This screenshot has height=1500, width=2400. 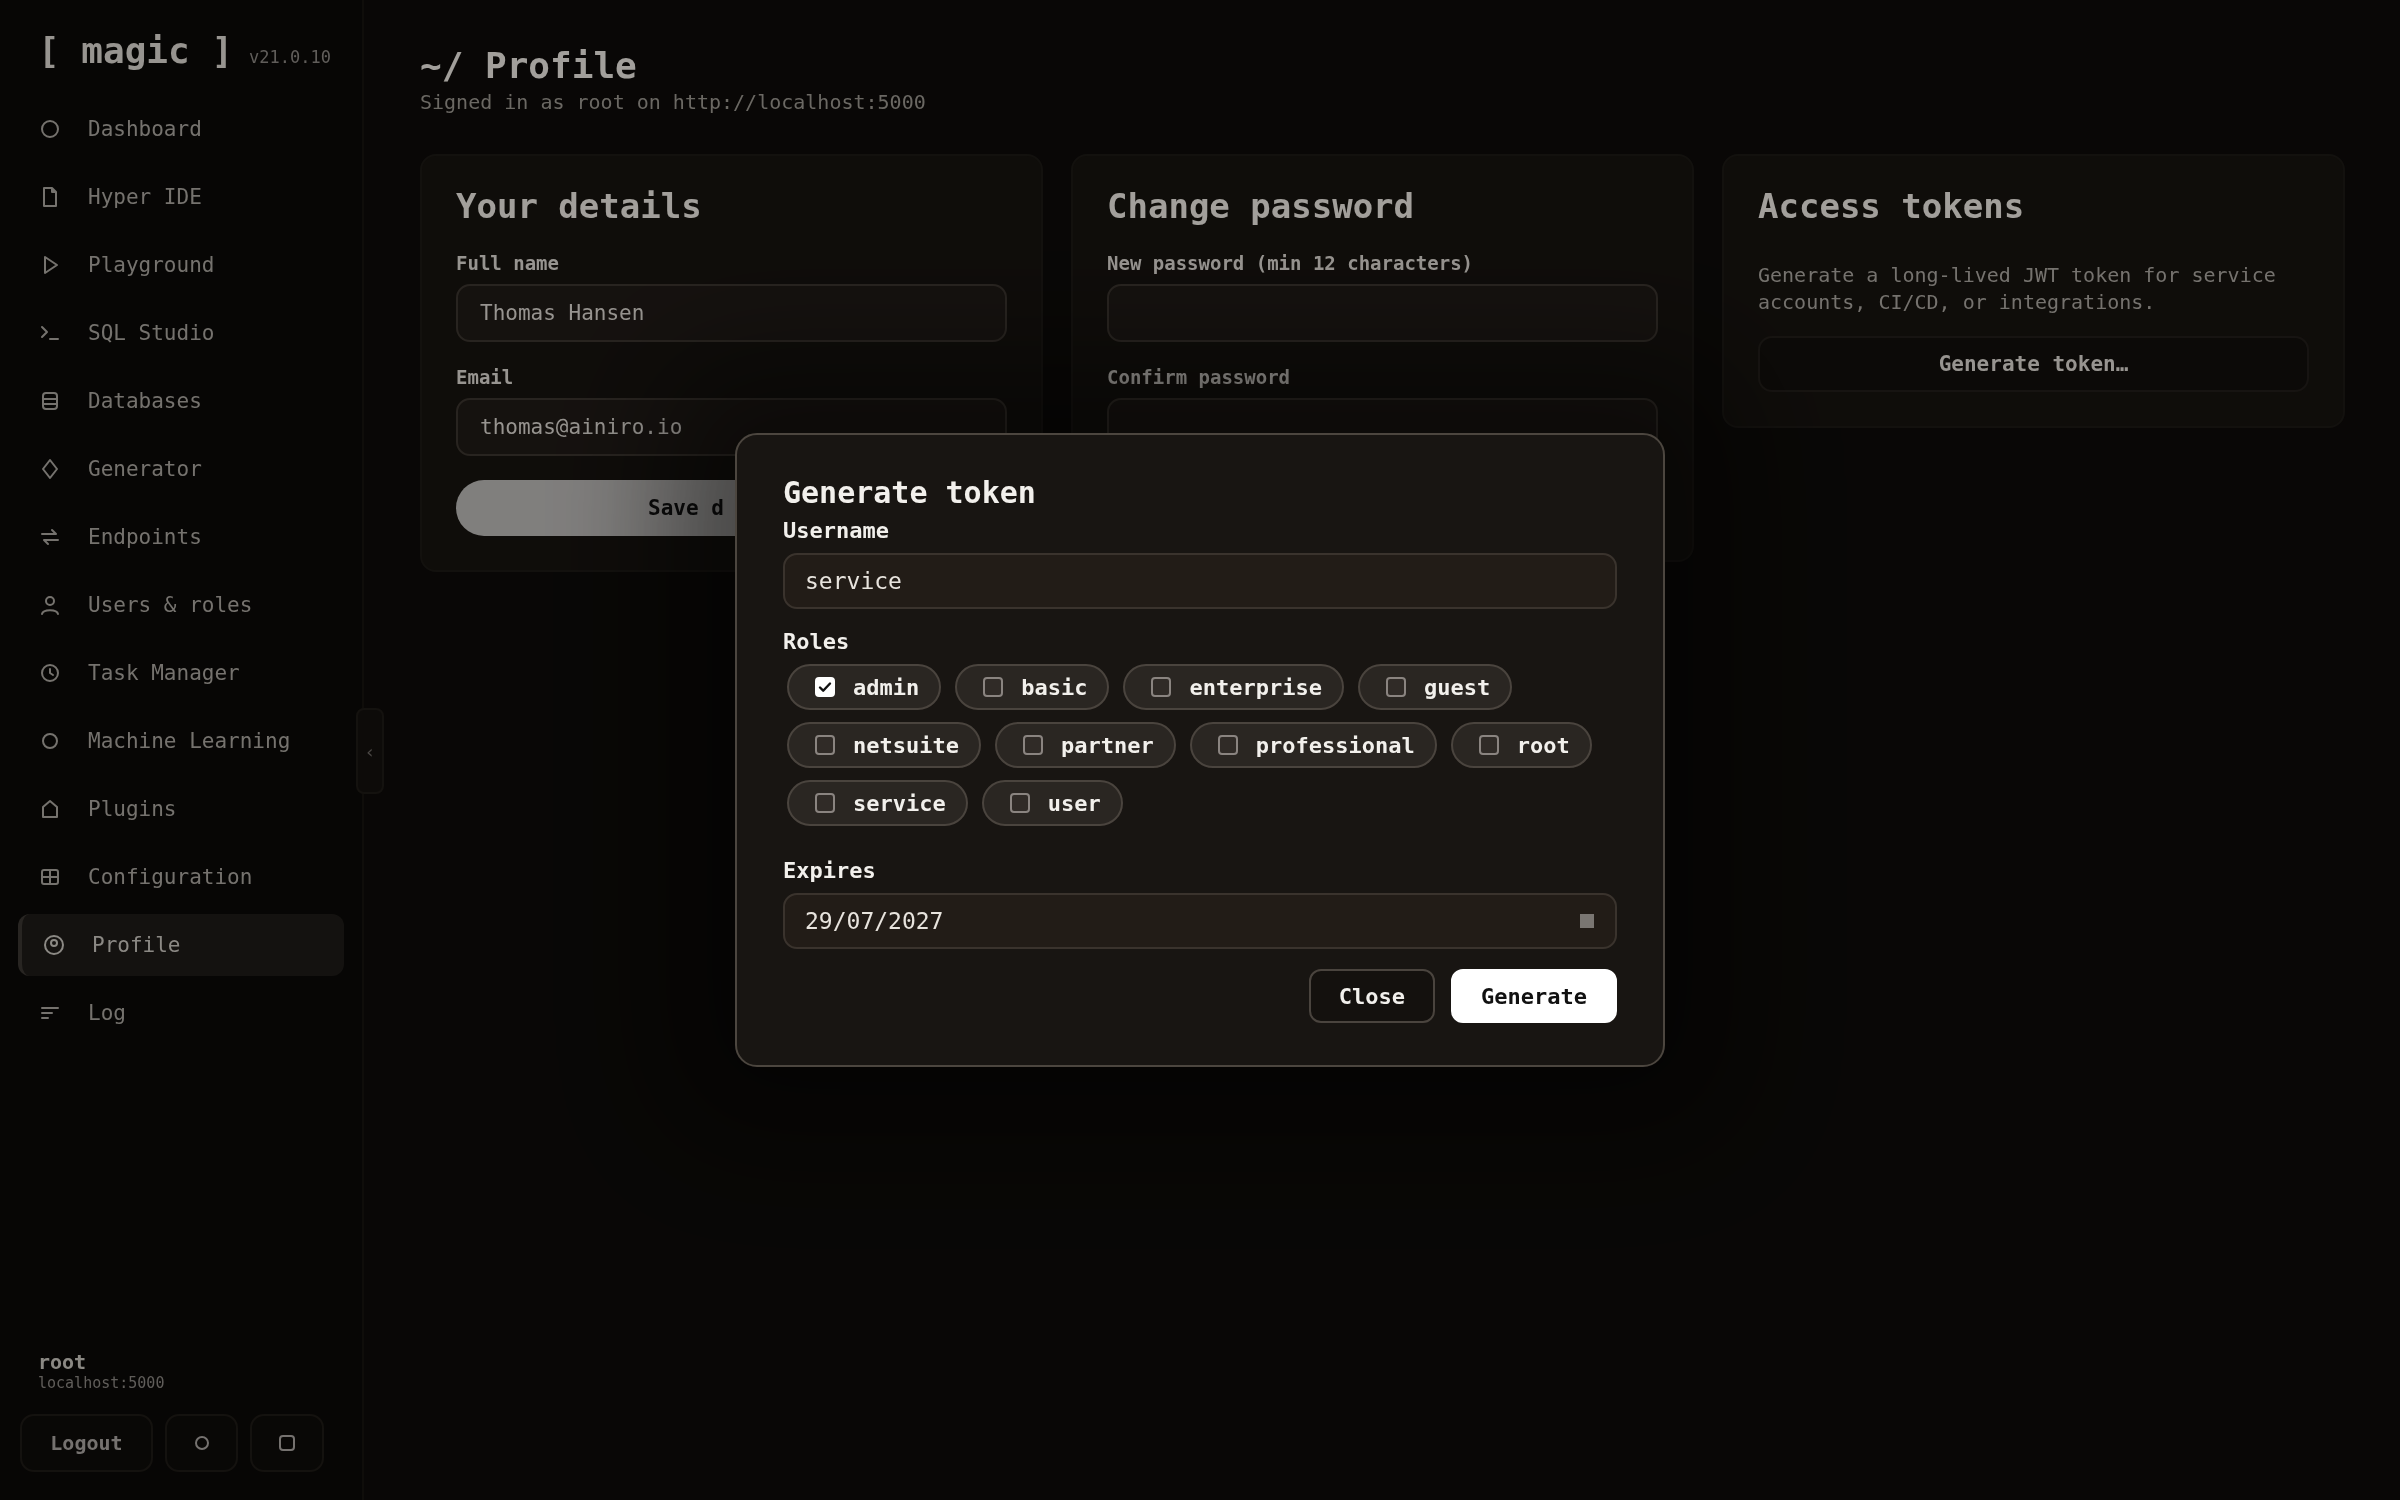 What do you see at coordinates (579, 206) in the screenshot?
I see `card-title: Your details` at bounding box center [579, 206].